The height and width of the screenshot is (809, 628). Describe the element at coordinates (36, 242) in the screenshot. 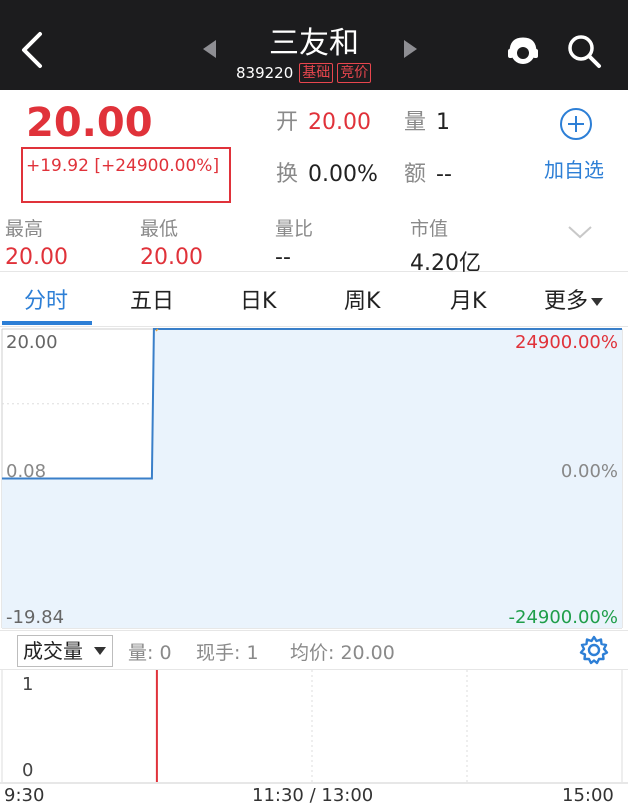

I see `stat-high: 最高 20.00` at that location.